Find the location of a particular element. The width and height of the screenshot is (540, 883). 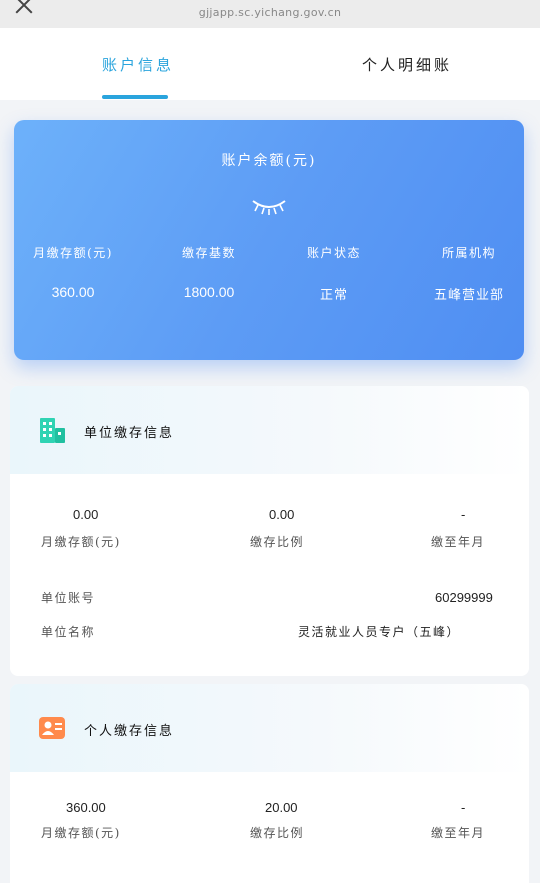

stat-label: 缴存基数 is located at coordinates (208, 253).